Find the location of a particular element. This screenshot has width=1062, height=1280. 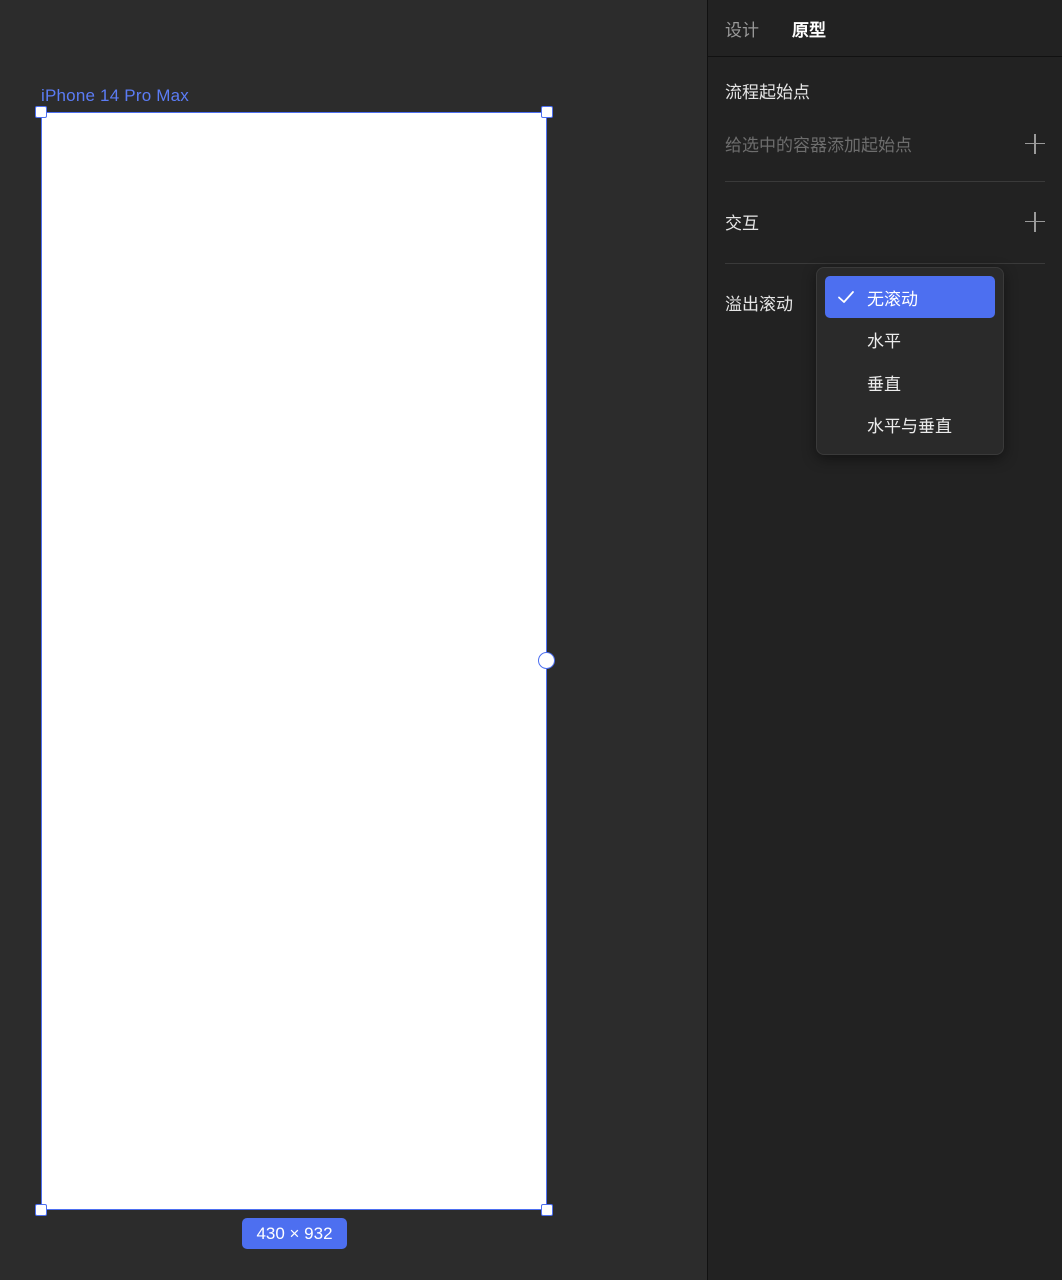

tab-design: 设计 is located at coordinates (742, 28).